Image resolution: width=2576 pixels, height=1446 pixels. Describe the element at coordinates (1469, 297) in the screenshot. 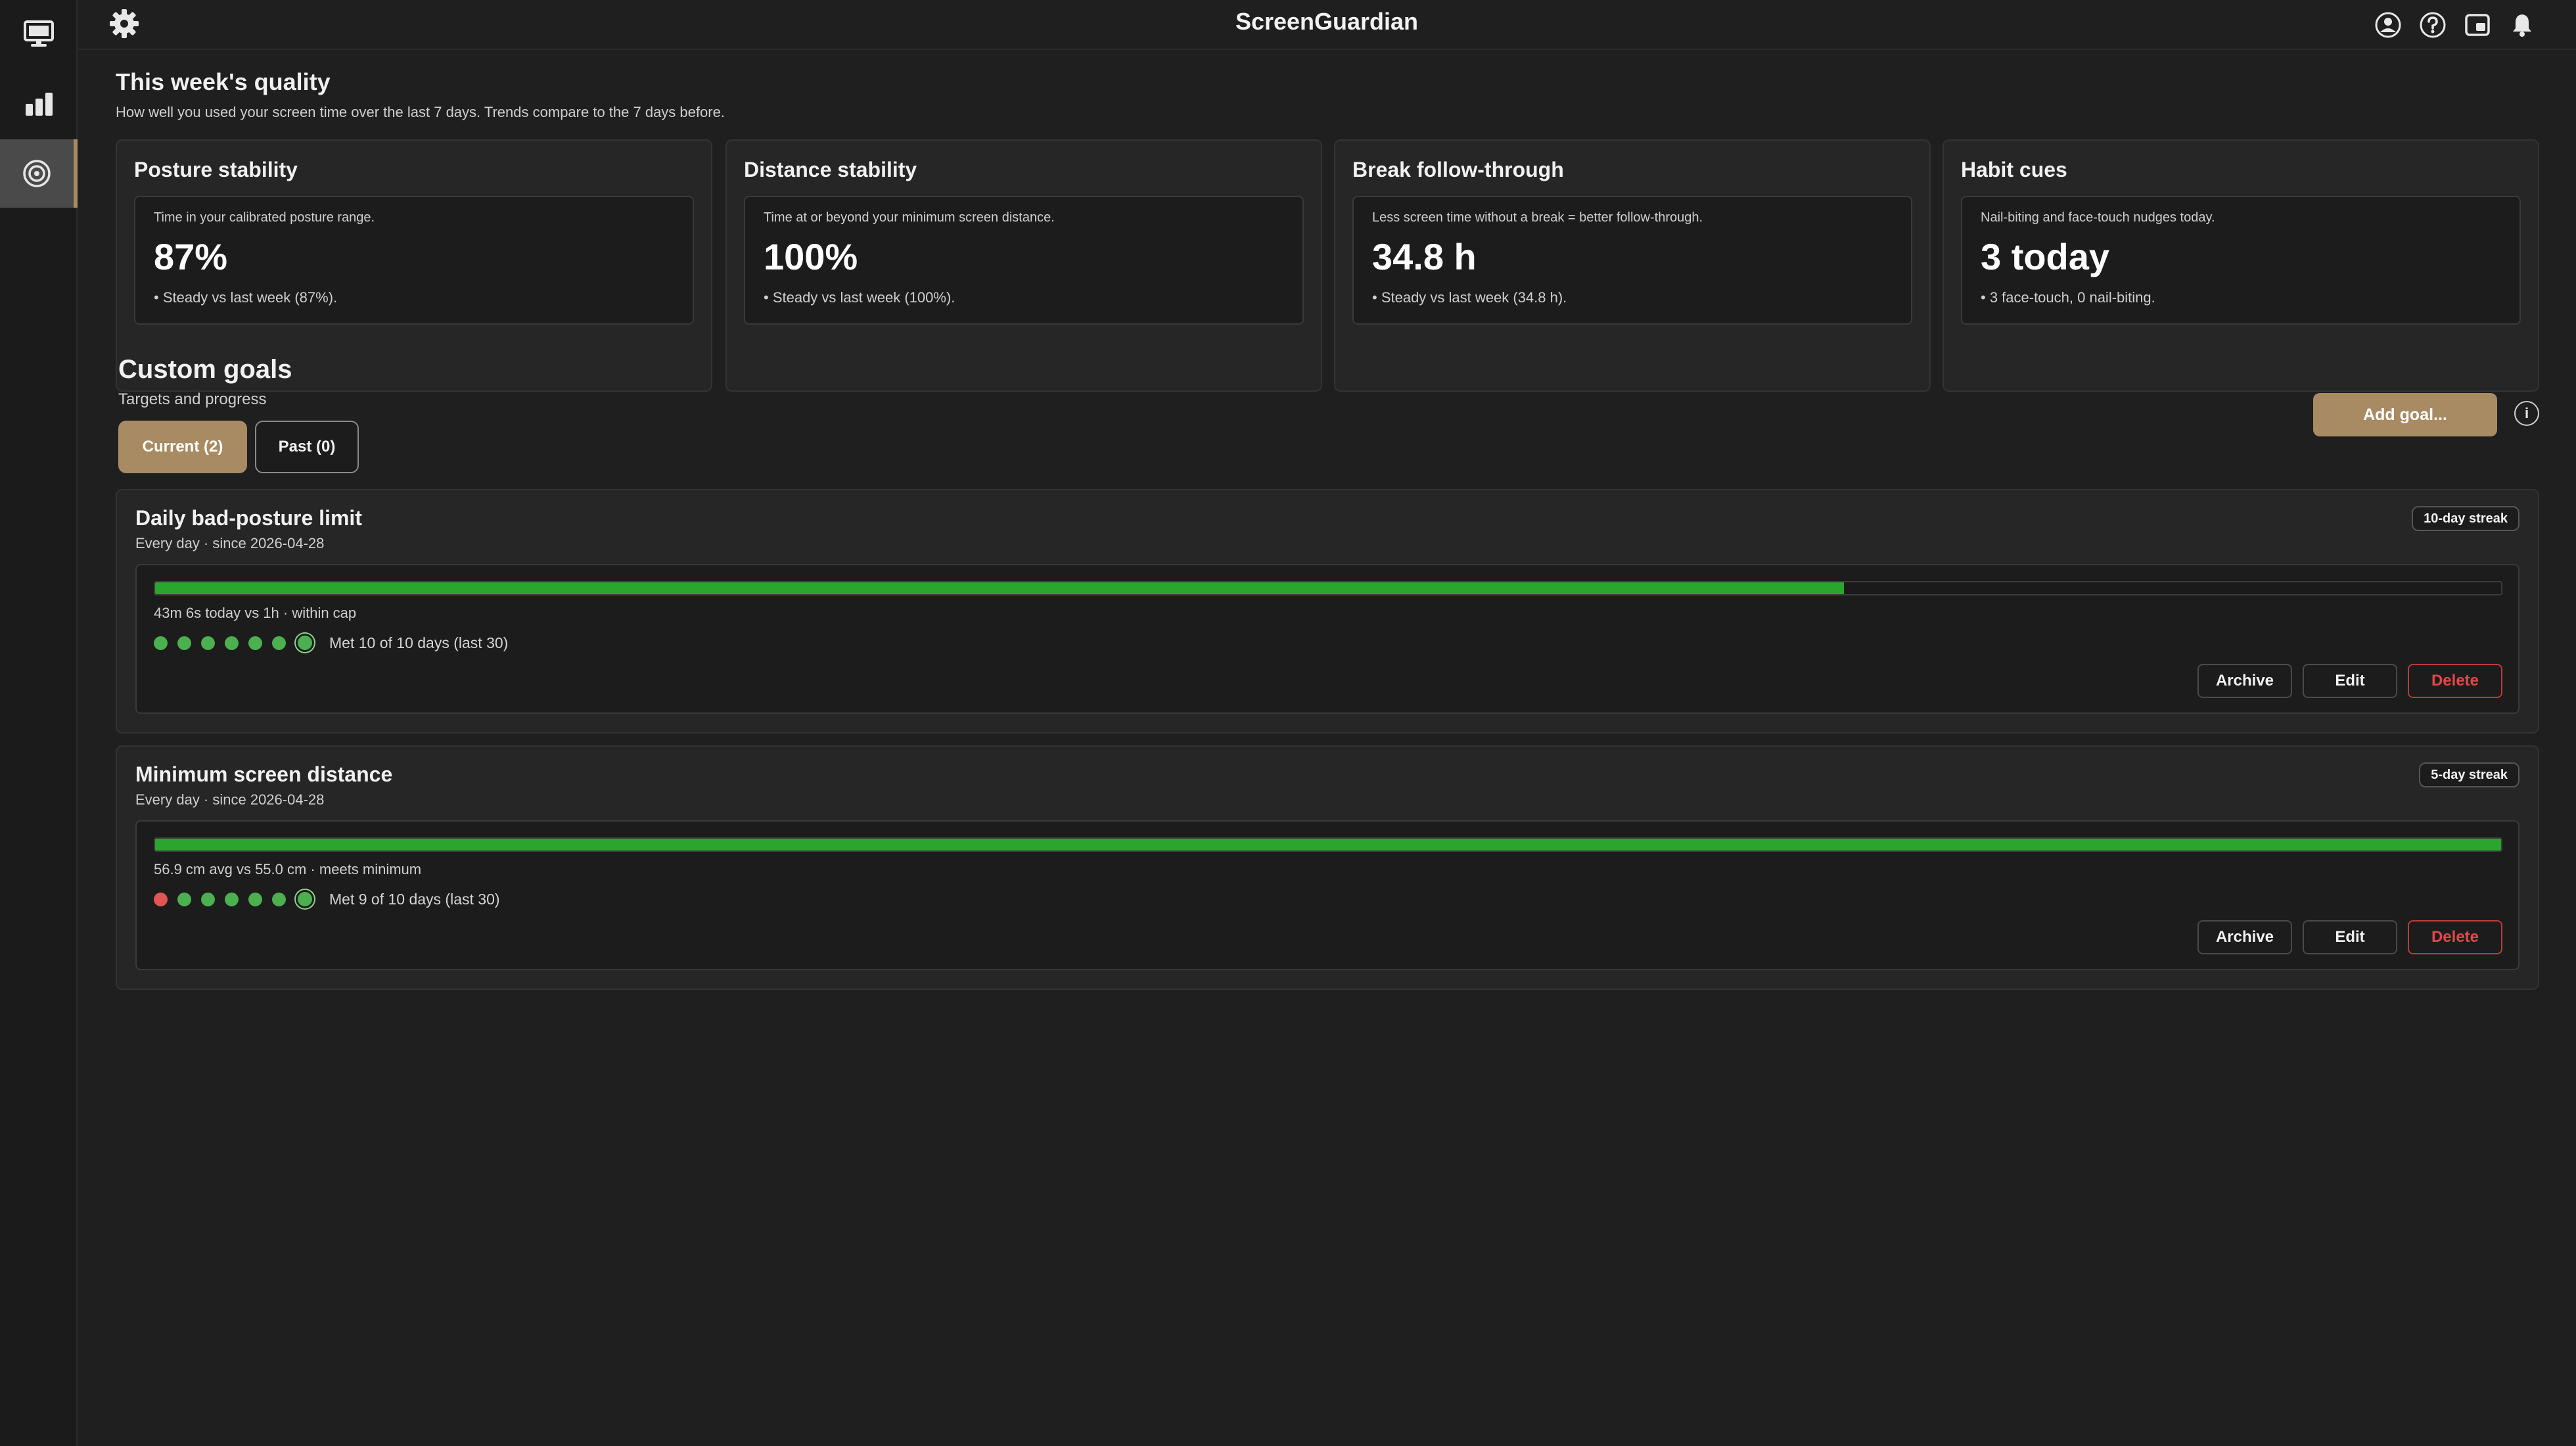

I see `metric-trend: • Steady vs last week (34.8 h).` at that location.